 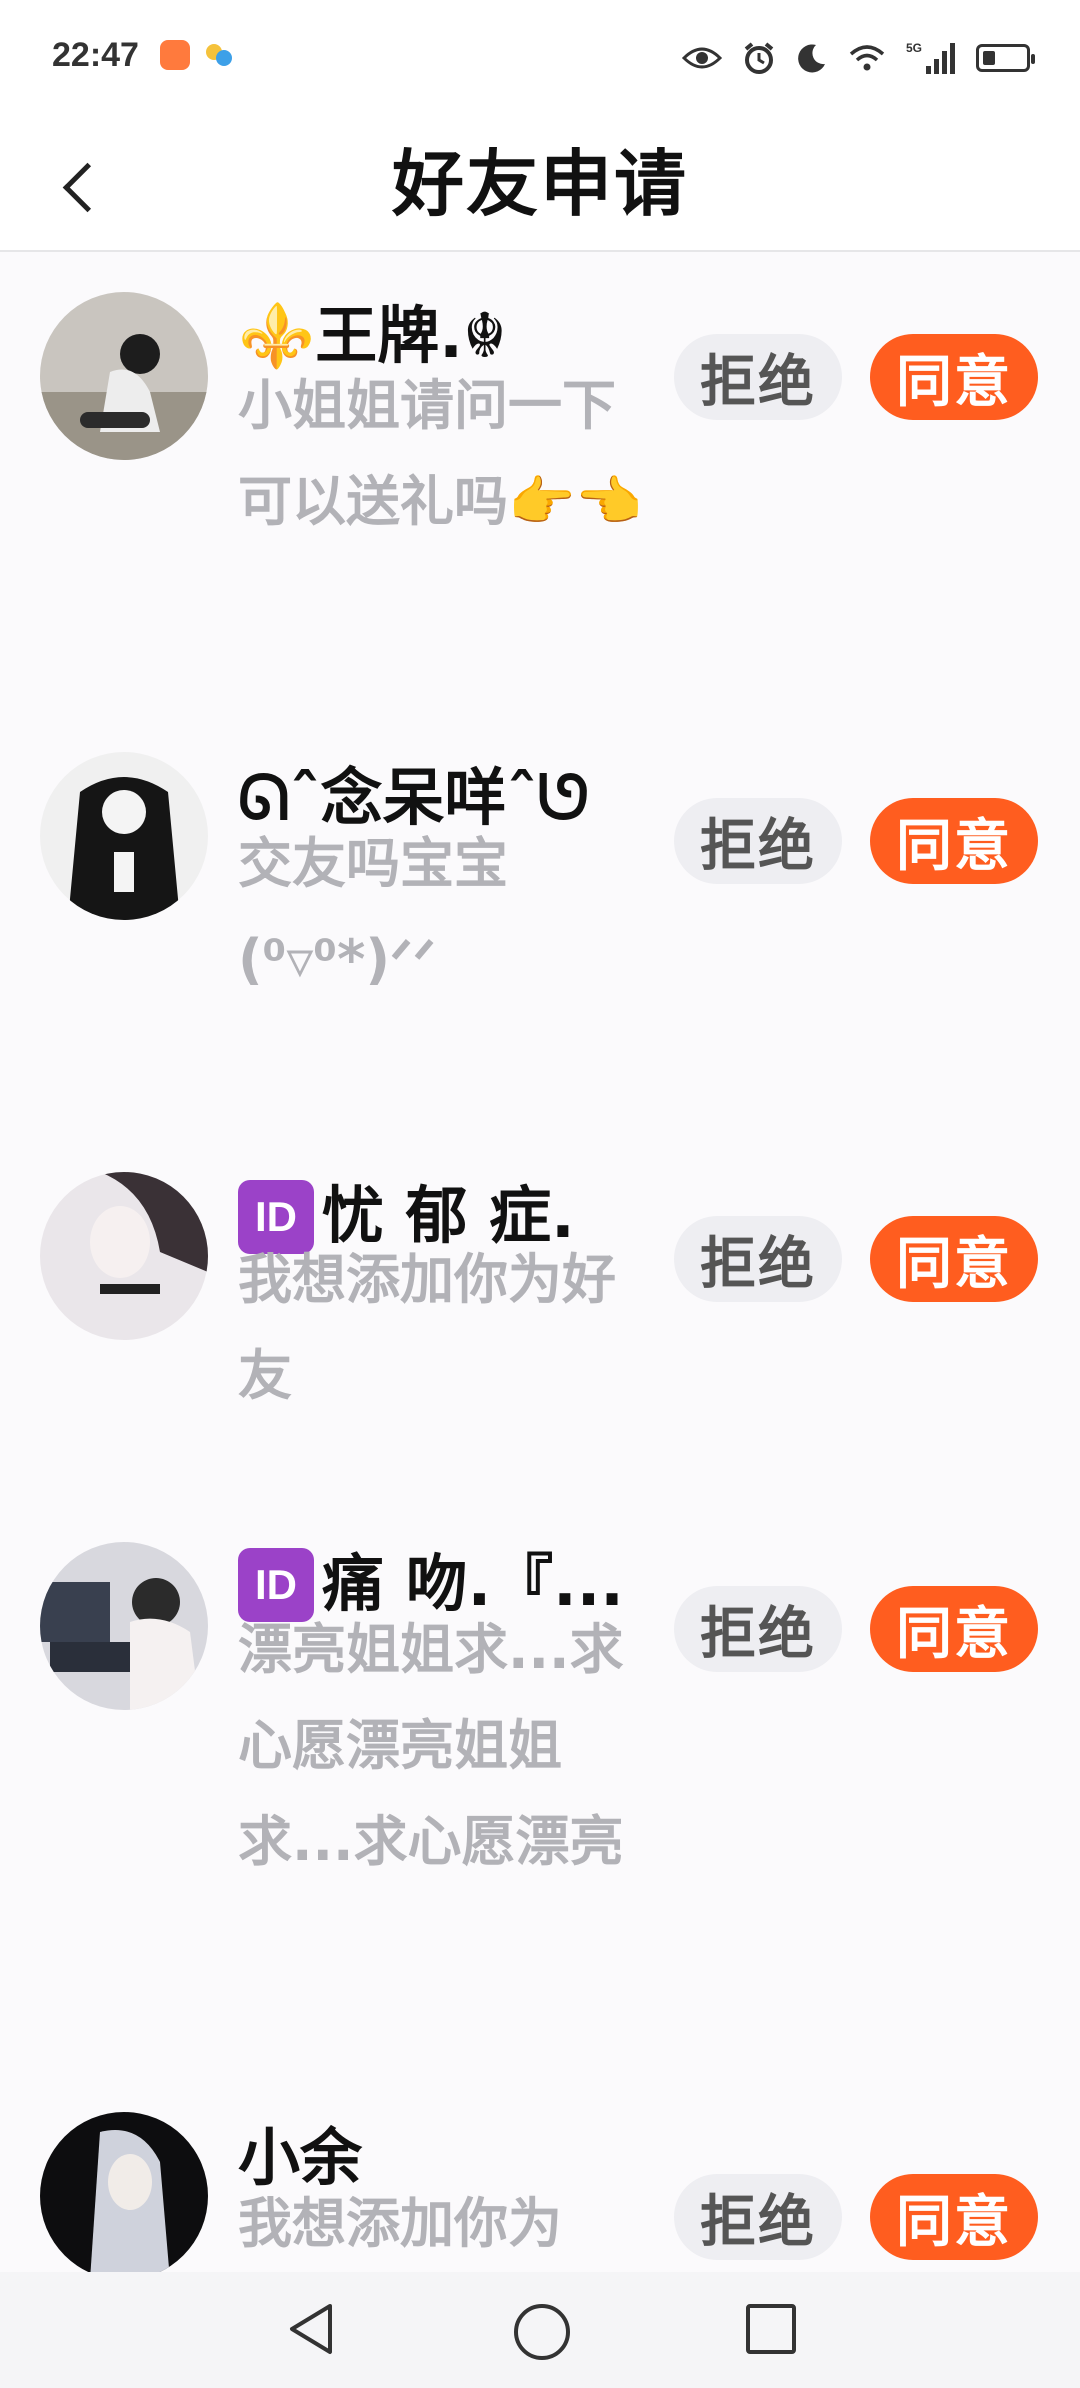 What do you see at coordinates (702, 58) in the screenshot?
I see `eye-icon` at bounding box center [702, 58].